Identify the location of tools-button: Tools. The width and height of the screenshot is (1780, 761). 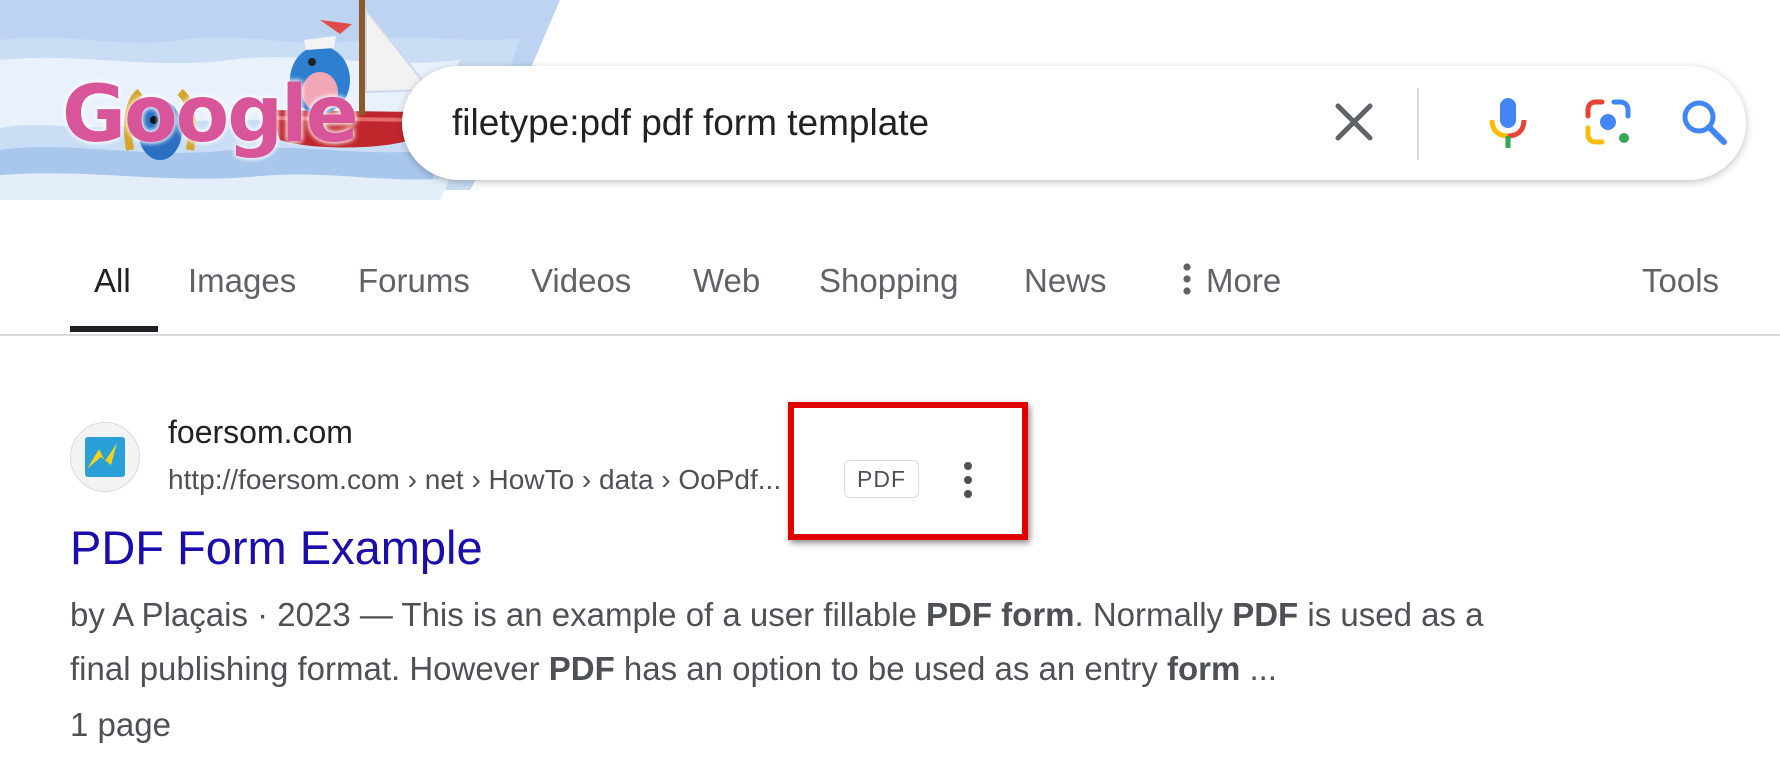
(1680, 281).